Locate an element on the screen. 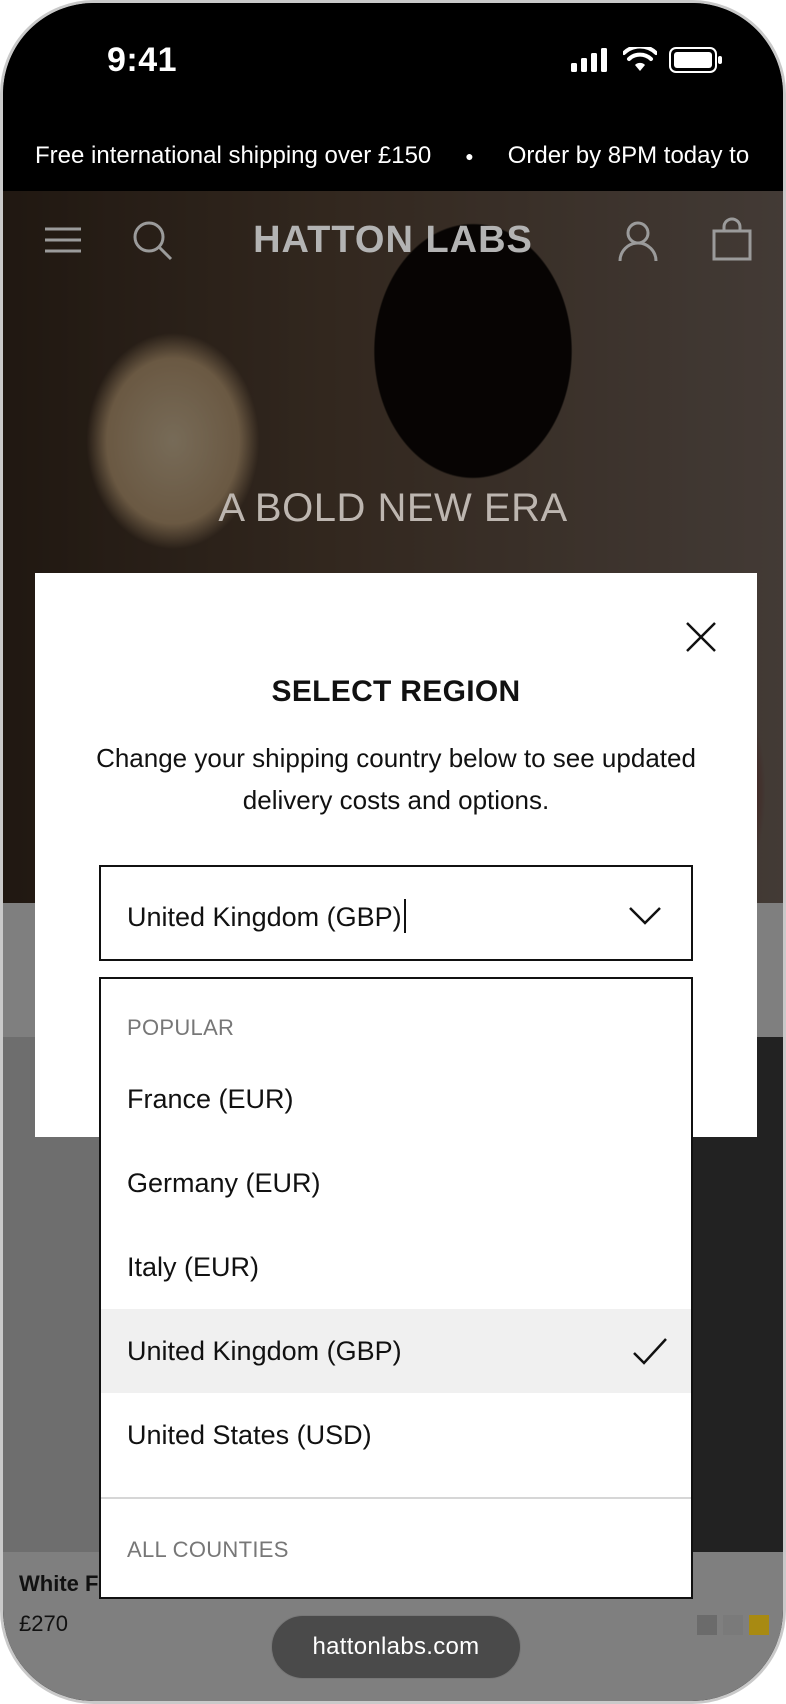 The height and width of the screenshot is (1704, 786). product-name: White F is located at coordinates (58, 1584).